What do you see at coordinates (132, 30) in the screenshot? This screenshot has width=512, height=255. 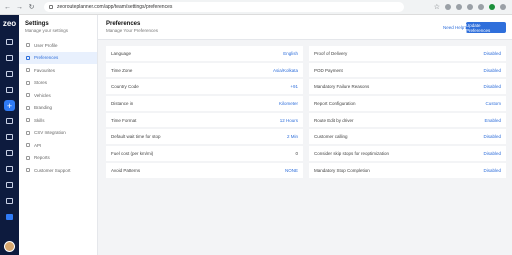 I see `page-subtitle: Manage Your Preferences` at bounding box center [132, 30].